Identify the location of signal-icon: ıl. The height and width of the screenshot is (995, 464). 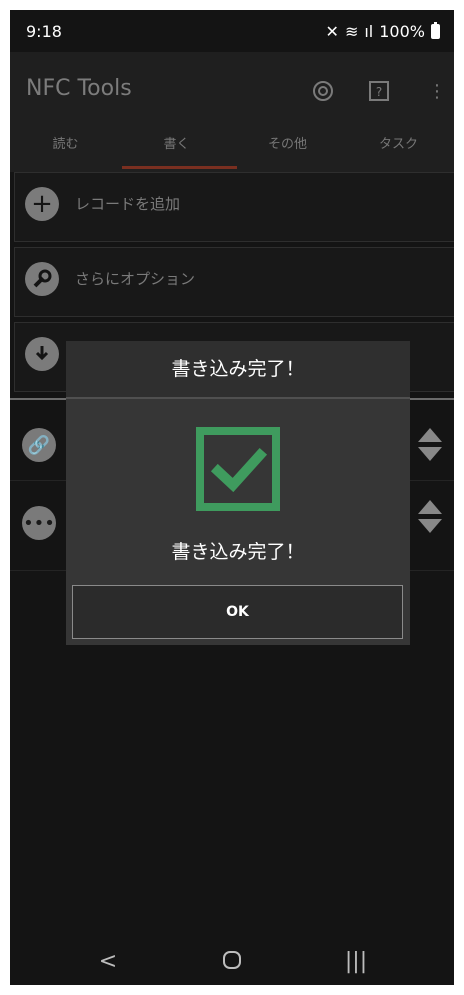
(369, 31).